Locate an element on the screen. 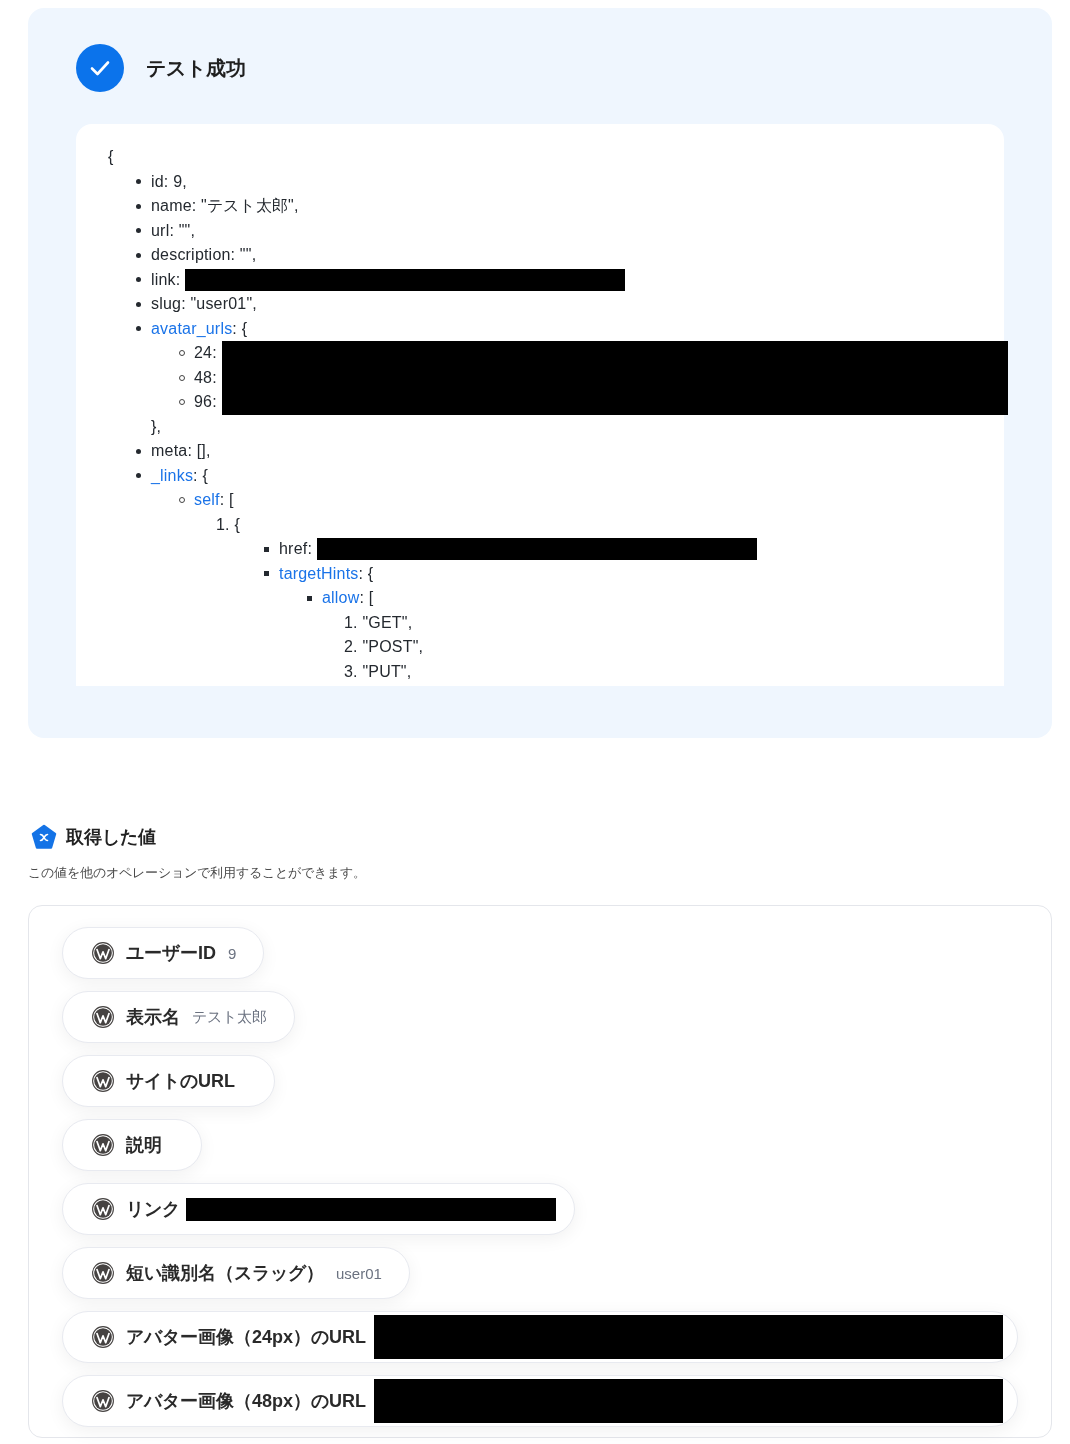 The image size is (1070, 1444). key-link: allow is located at coordinates (341, 597).